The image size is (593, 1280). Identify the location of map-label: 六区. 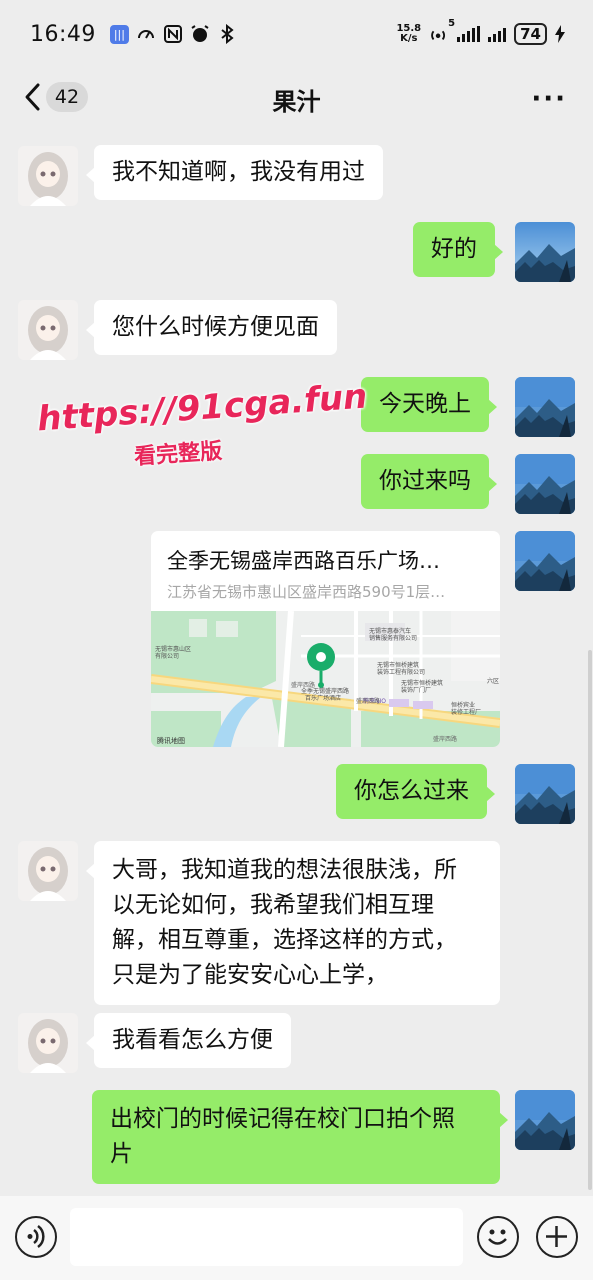
(493, 681).